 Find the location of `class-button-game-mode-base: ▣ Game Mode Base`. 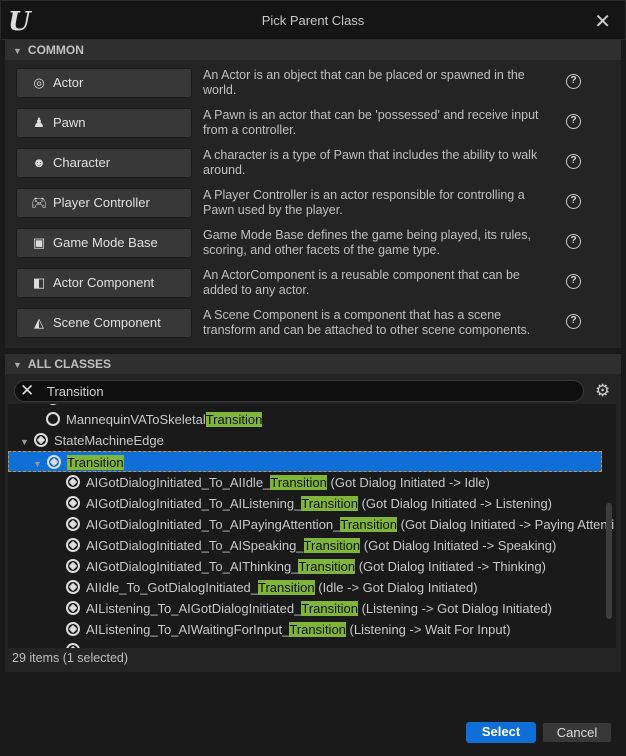

class-button-game-mode-base: ▣ Game Mode Base is located at coordinates (104, 243).